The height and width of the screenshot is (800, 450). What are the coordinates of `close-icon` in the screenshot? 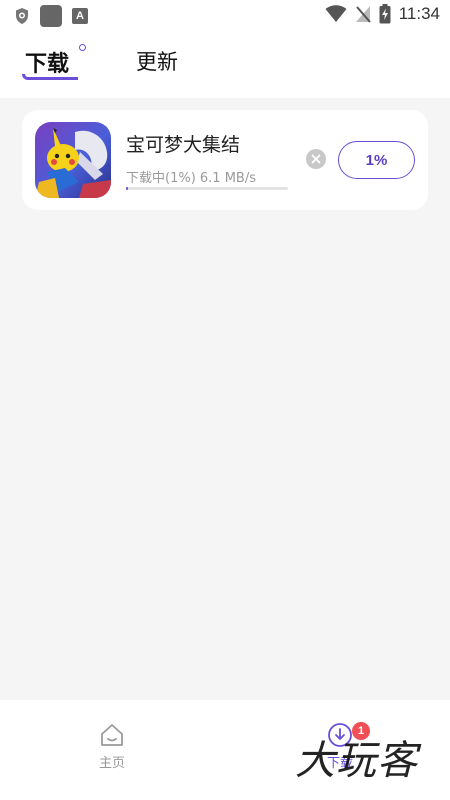 It's located at (316, 159).